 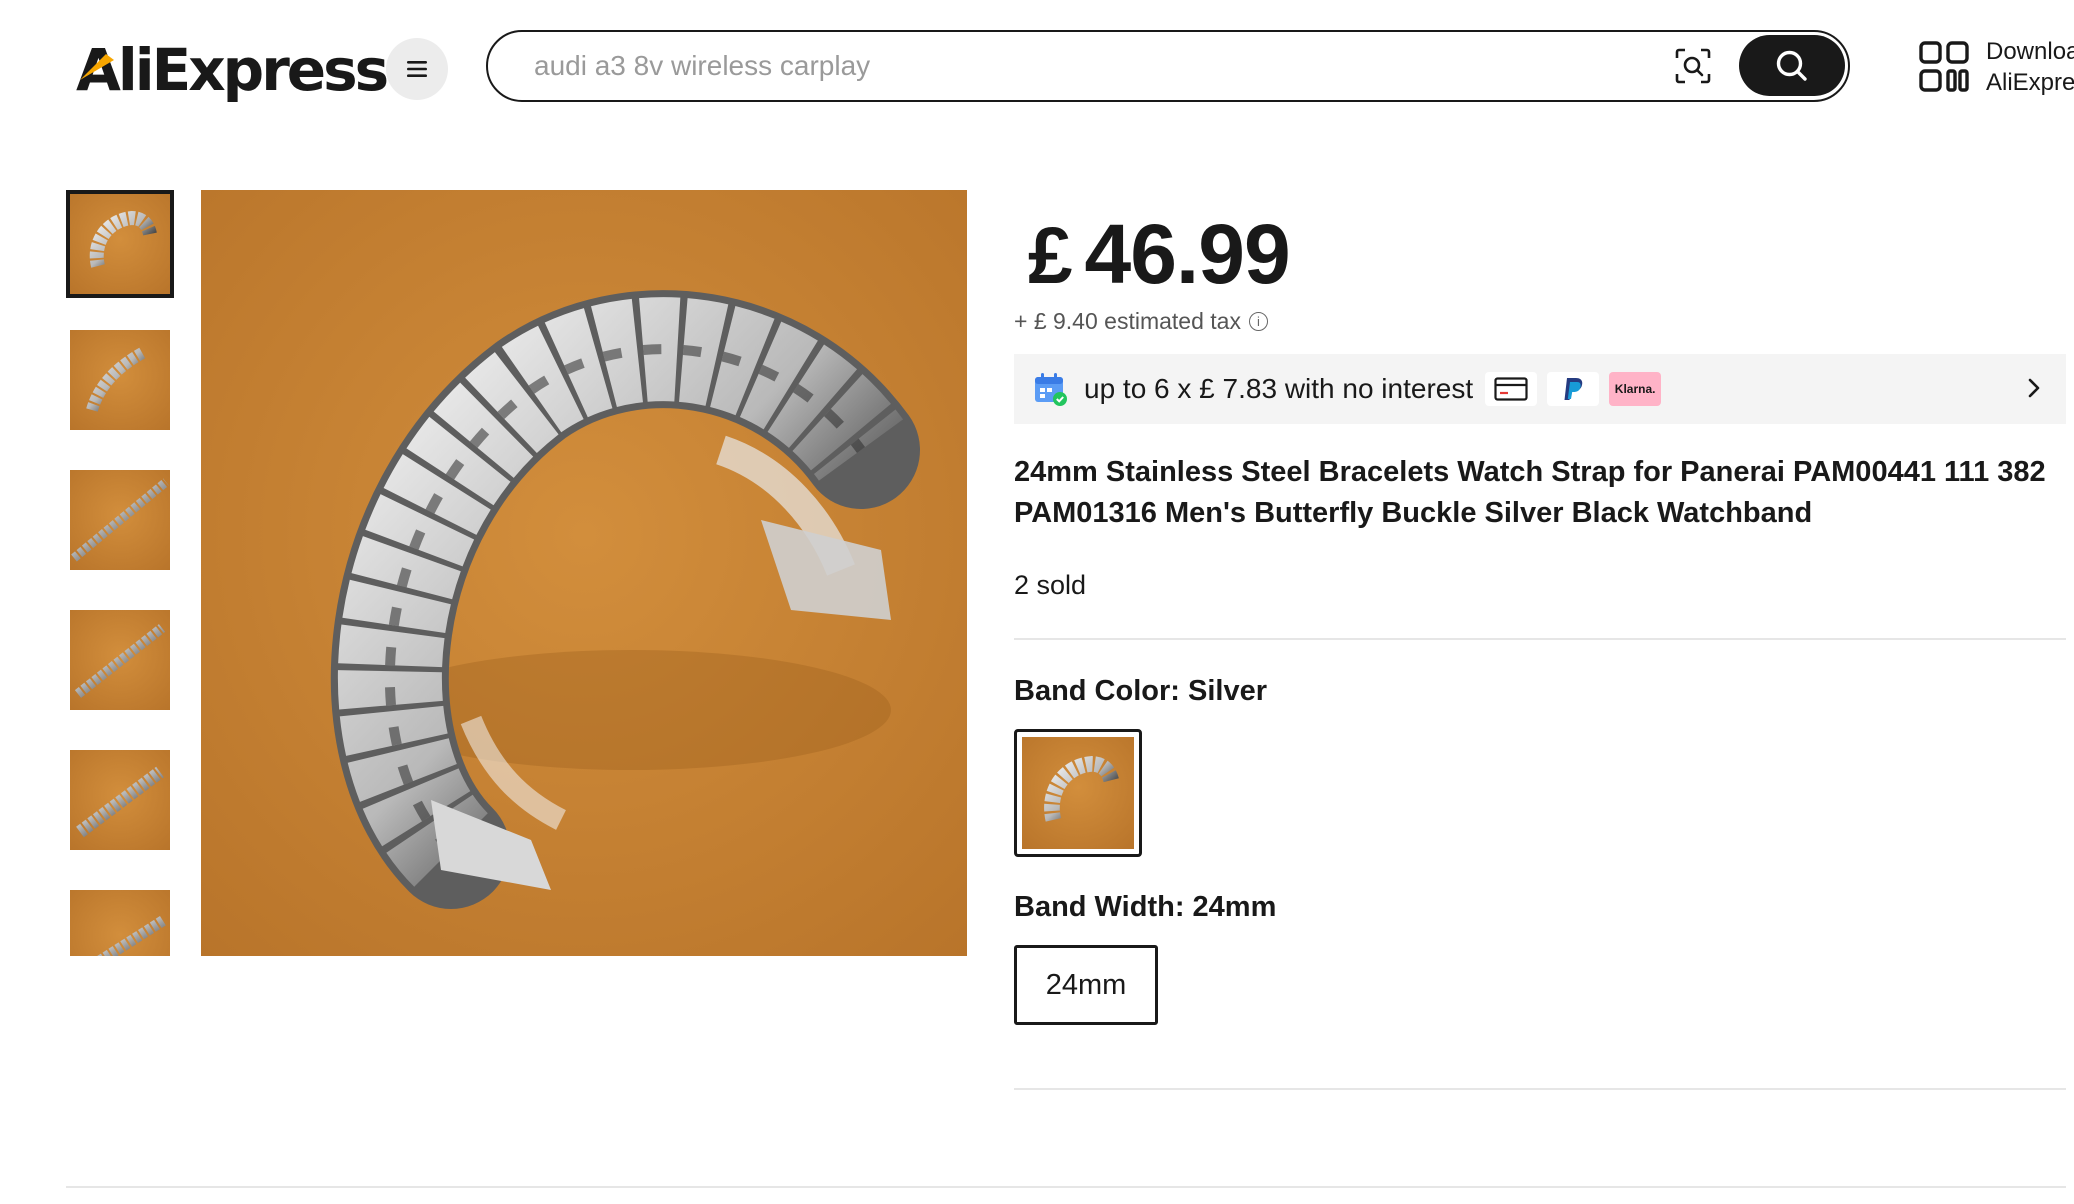 I want to click on product-price: £ 46.99, so click(x=1159, y=254).